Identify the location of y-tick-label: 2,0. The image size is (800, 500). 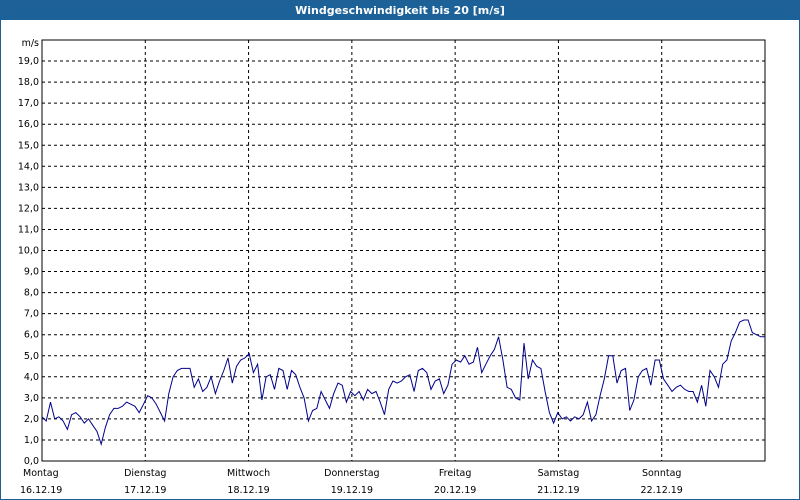
(31, 419).